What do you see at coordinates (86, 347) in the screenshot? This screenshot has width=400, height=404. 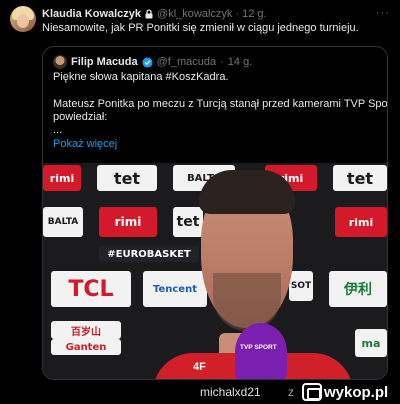 I see `sponsor-banner: Ganten` at bounding box center [86, 347].